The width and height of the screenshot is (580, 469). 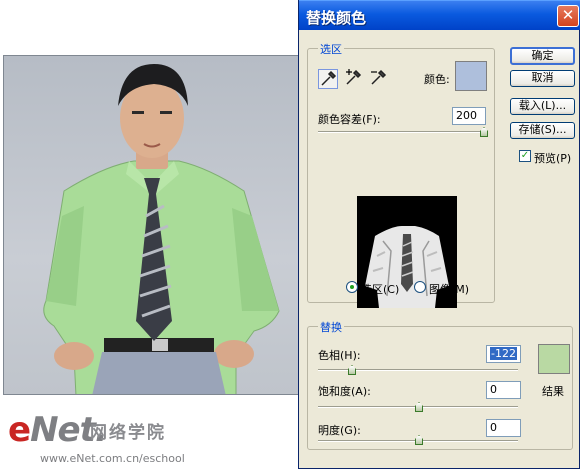 What do you see at coordinates (449, 289) in the screenshot?
I see `radio-image-label: 图像(M)` at bounding box center [449, 289].